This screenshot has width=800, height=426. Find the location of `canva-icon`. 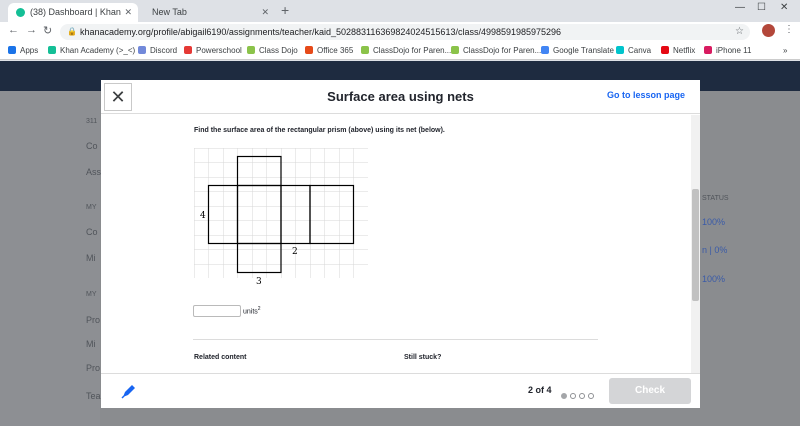

canva-icon is located at coordinates (620, 50).